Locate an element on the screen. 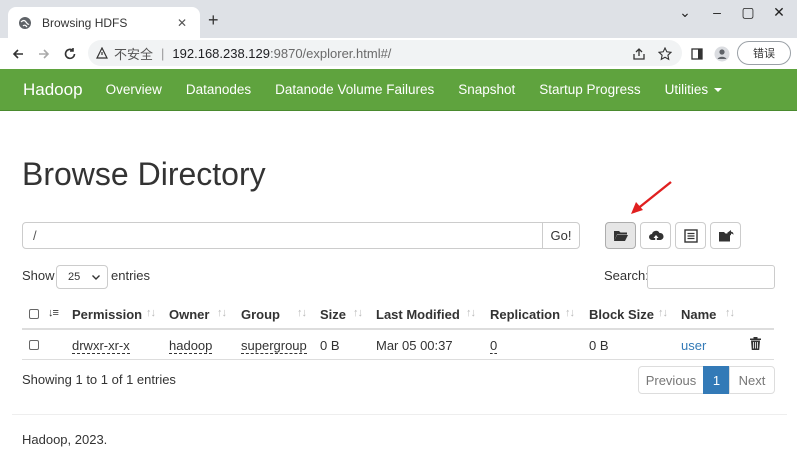 This screenshot has height=452, width=797. navbar-brand: Hadoop is located at coordinates (41, 90).